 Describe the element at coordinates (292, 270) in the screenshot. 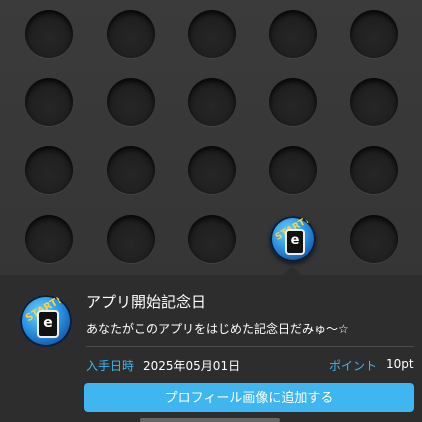

I see `selection-caret` at that location.